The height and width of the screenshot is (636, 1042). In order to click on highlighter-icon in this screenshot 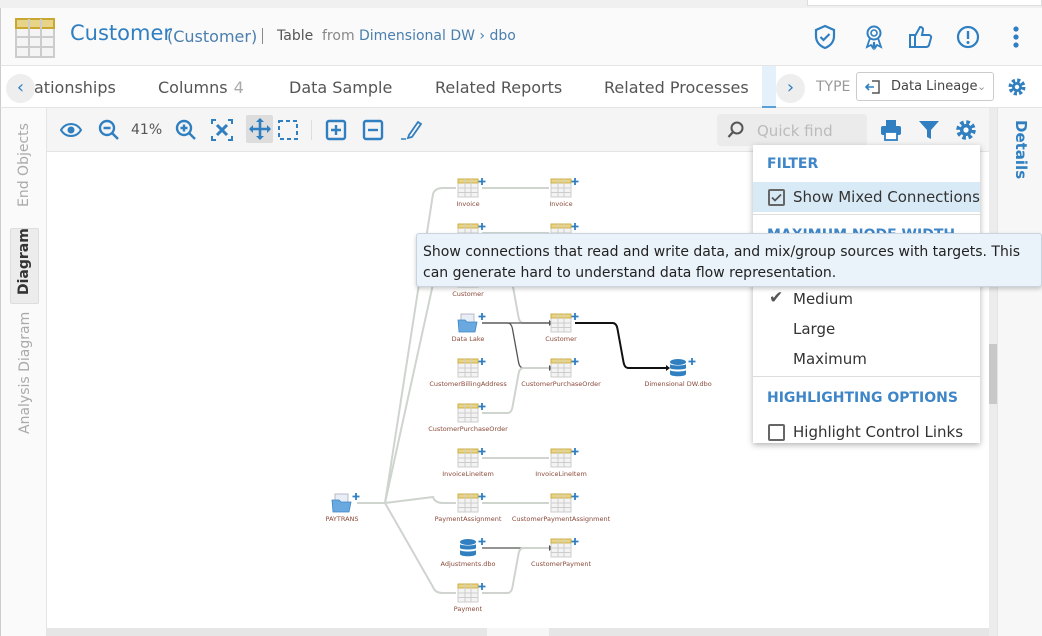, I will do `click(411, 130)`.